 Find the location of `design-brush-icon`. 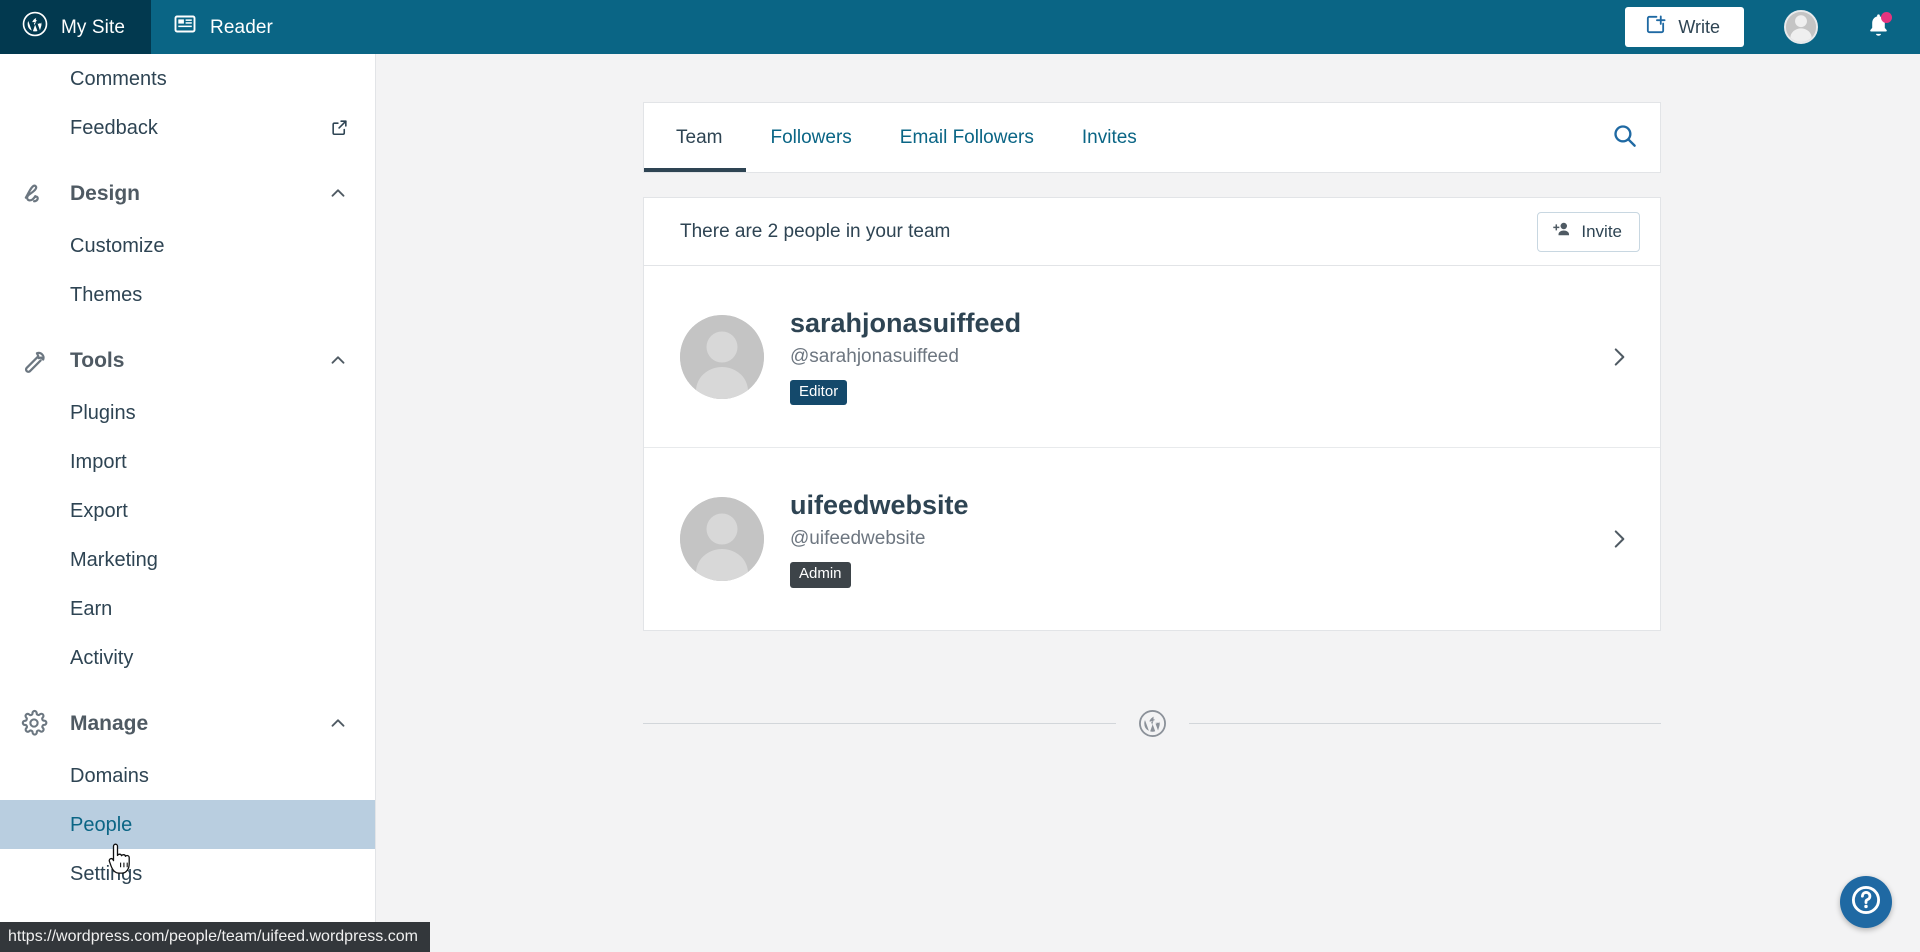

design-brush-icon is located at coordinates (39, 193).